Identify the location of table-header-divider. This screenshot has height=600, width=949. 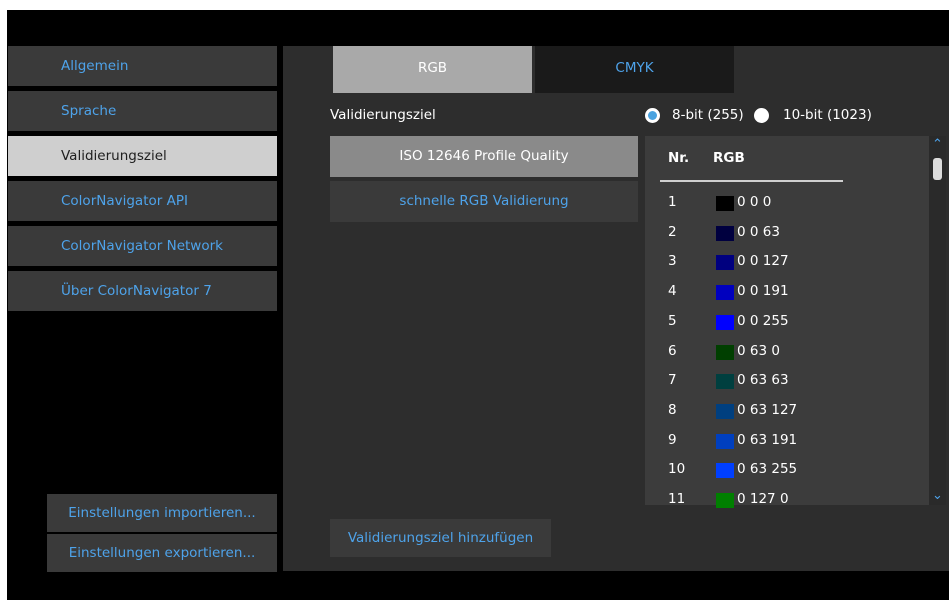
(751, 181).